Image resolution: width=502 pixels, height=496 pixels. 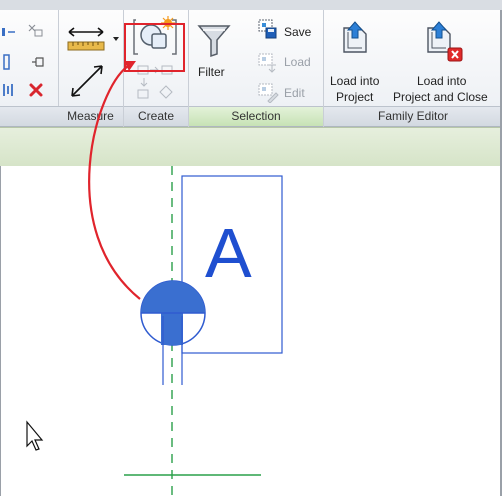 I want to click on load-into-project-label-line1: Load into, so click(x=354, y=81).